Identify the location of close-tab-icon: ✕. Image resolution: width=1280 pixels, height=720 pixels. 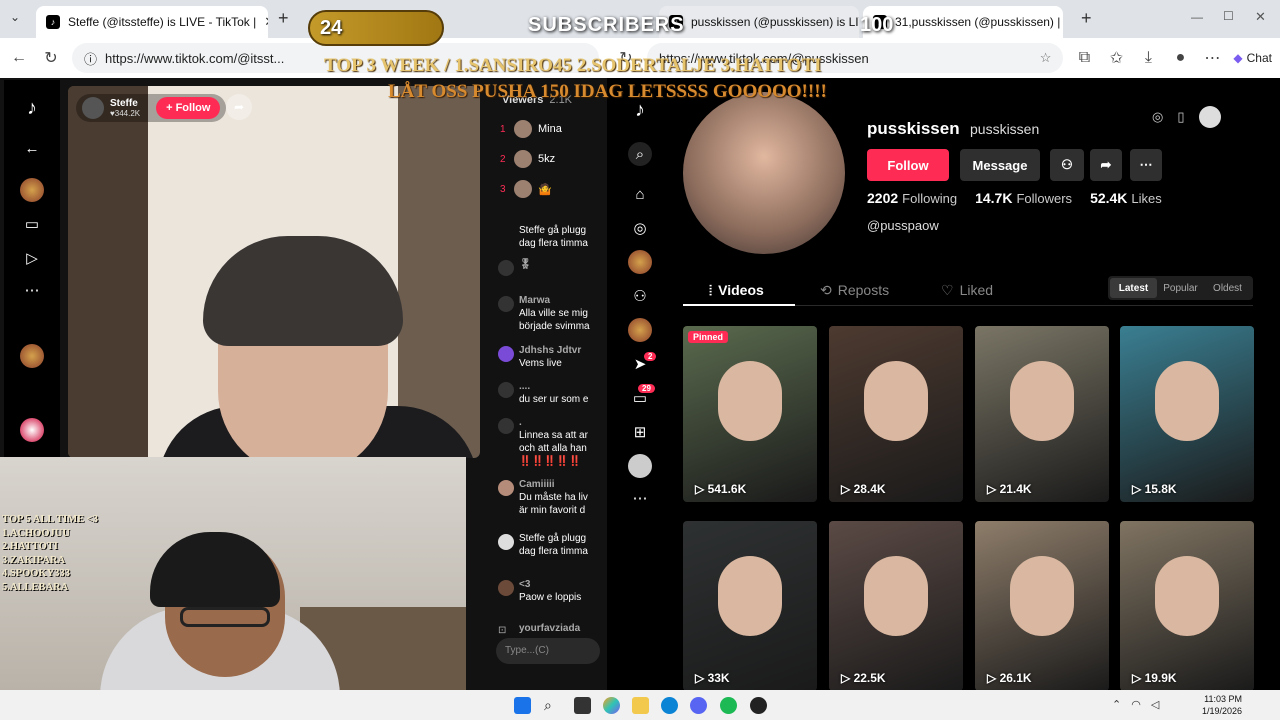
(266, 22).